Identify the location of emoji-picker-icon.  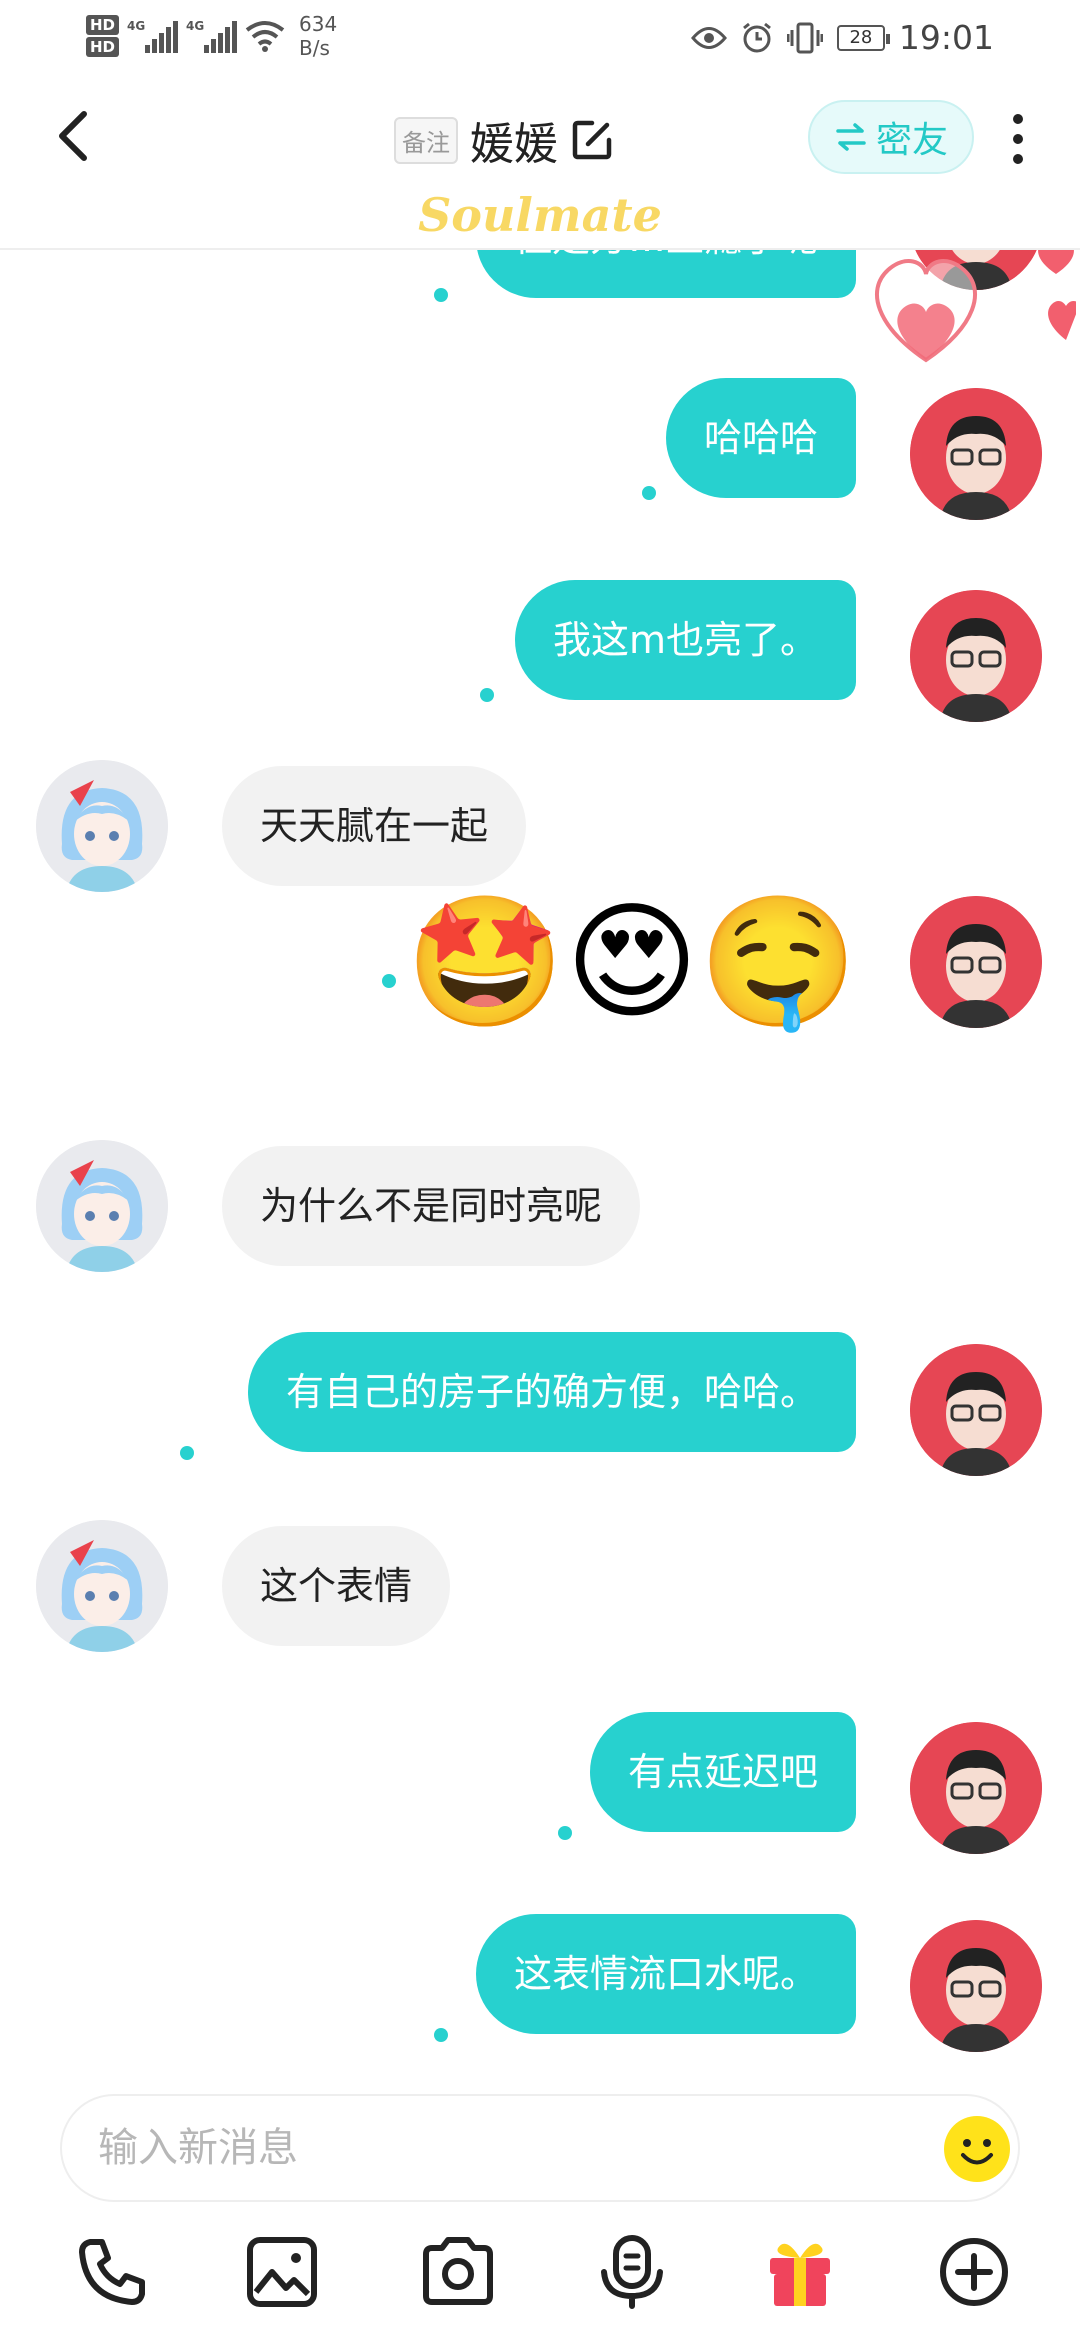
(977, 2149).